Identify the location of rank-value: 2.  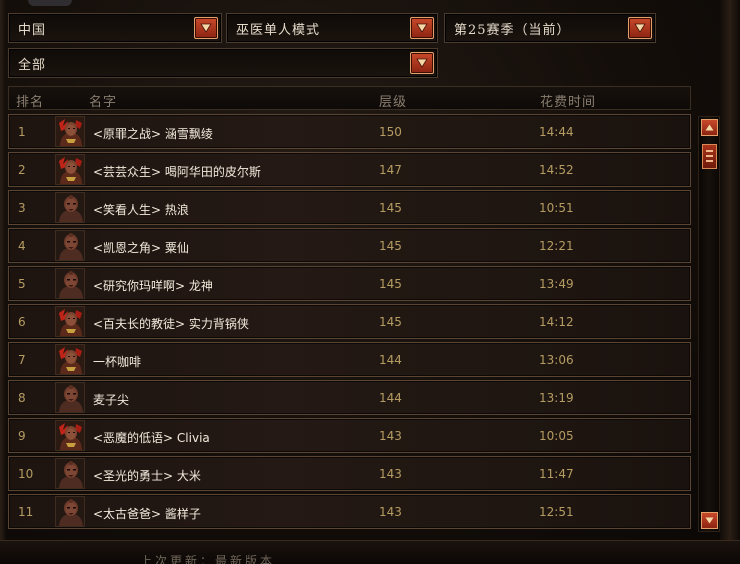
(22, 170).